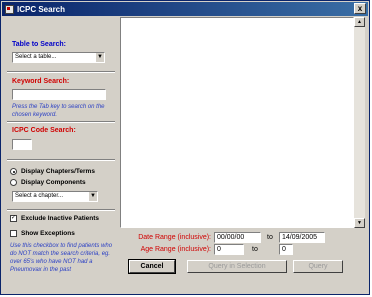 The height and width of the screenshot is (297, 372). Describe the element at coordinates (44, 130) in the screenshot. I see `icpc-code-label: ICPC Code Search:` at that location.